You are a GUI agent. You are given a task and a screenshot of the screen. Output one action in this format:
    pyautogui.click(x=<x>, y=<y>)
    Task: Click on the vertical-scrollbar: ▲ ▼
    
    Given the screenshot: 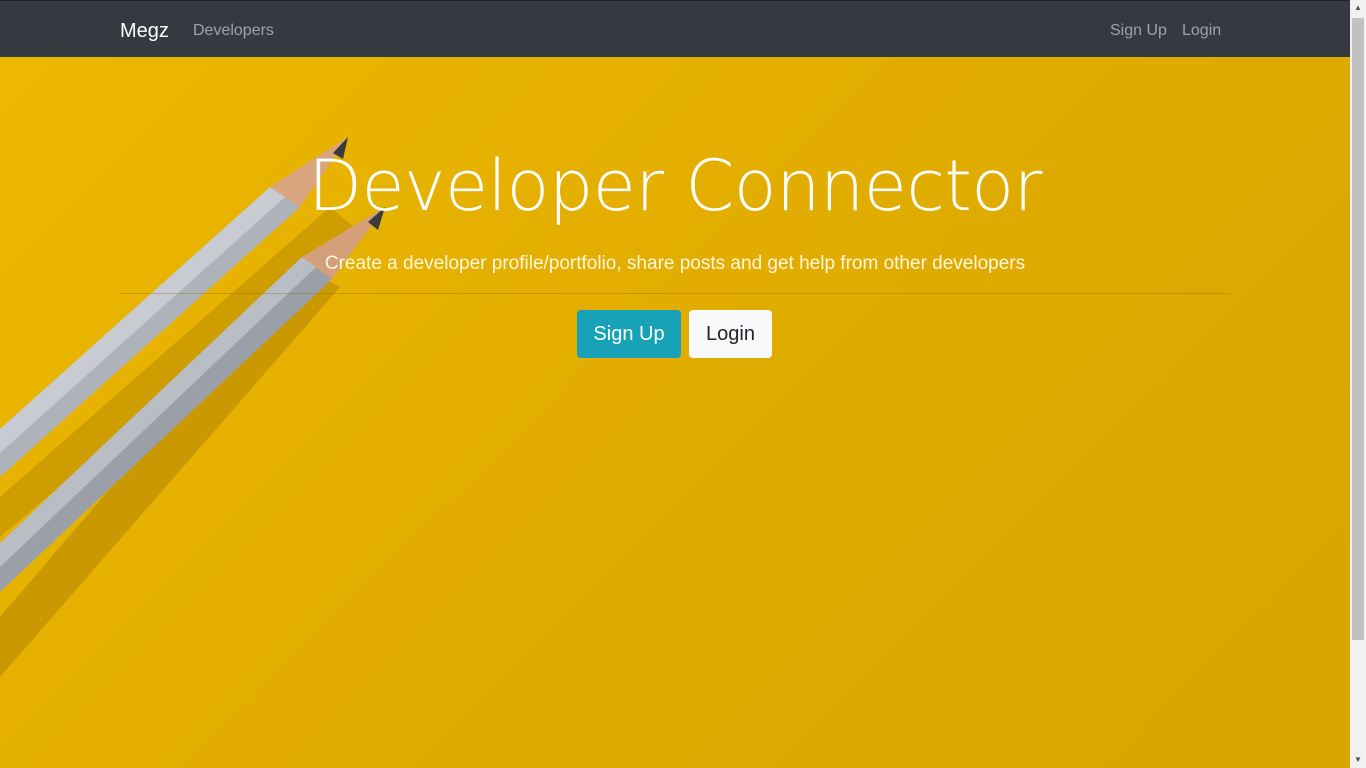 What is the action you would take?
    pyautogui.click(x=1358, y=384)
    